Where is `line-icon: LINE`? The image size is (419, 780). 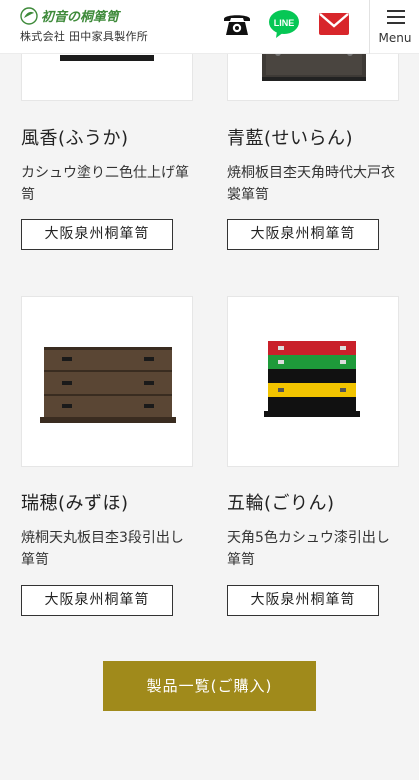
line-icon: LINE is located at coordinates (284, 24).